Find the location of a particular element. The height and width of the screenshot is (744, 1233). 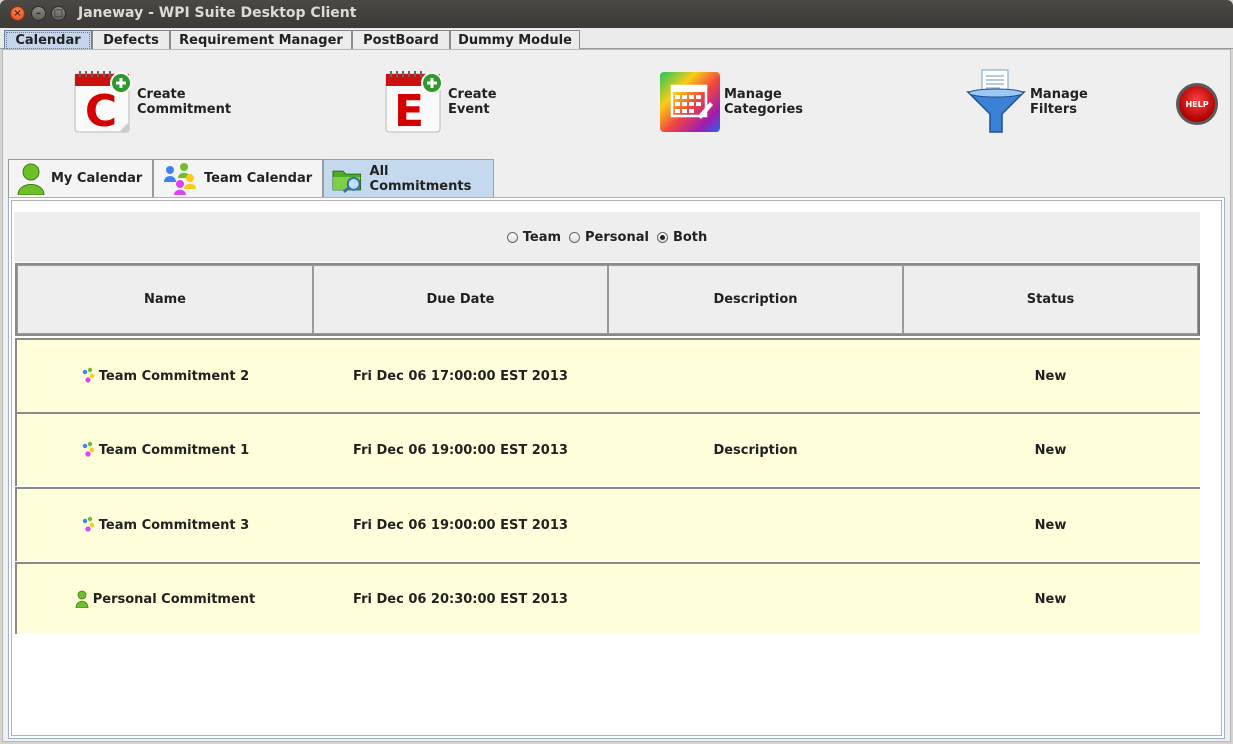

calendar-e-plus-icon: E is located at coordinates (414, 102).